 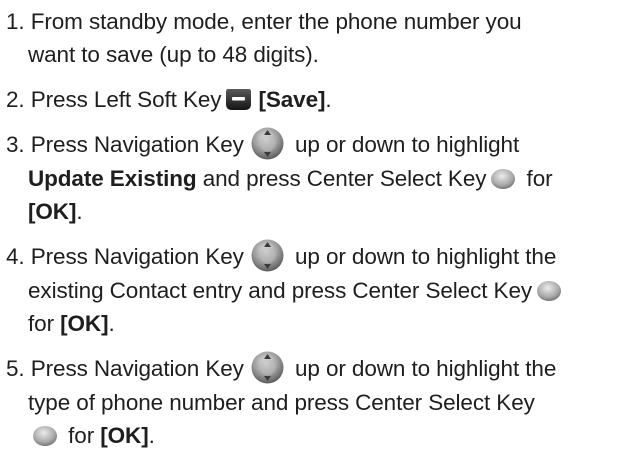 What do you see at coordinates (238, 99) in the screenshot?
I see `left-soft-key-icon` at bounding box center [238, 99].